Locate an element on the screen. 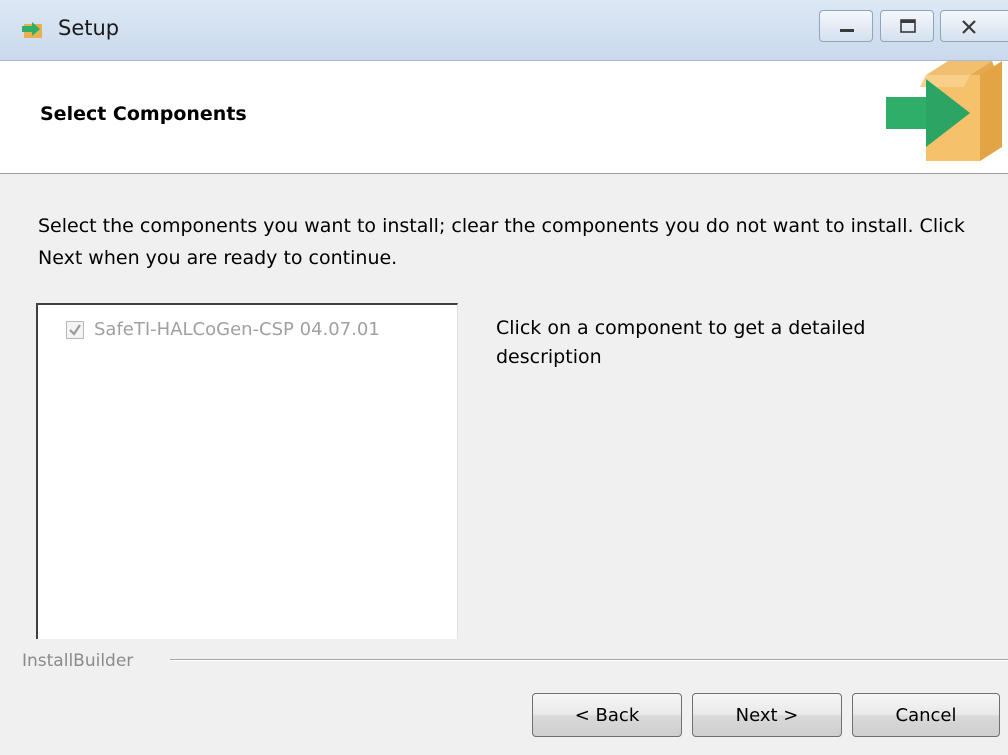 The image size is (1008, 755). brand-label: InstallBuilder is located at coordinates (81, 661).